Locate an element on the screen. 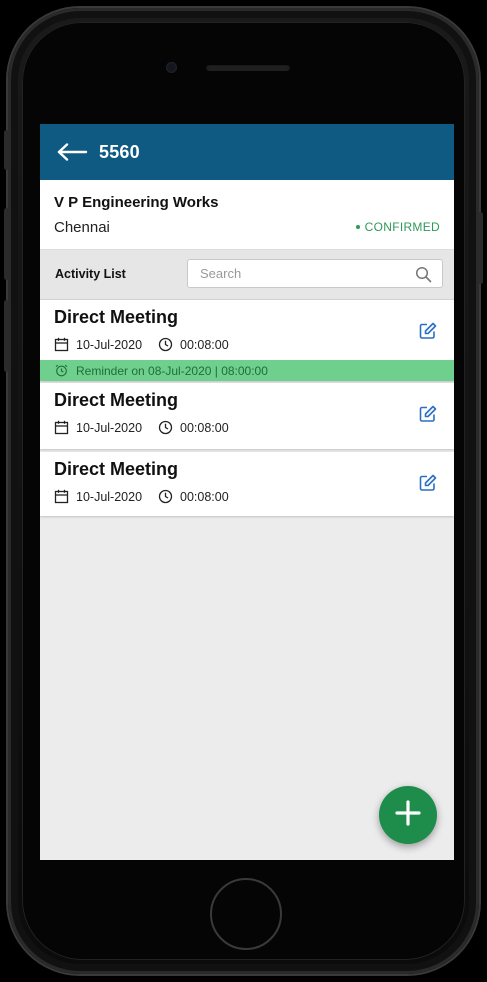 The height and width of the screenshot is (982, 487). company-city: Chennai is located at coordinates (82, 227).